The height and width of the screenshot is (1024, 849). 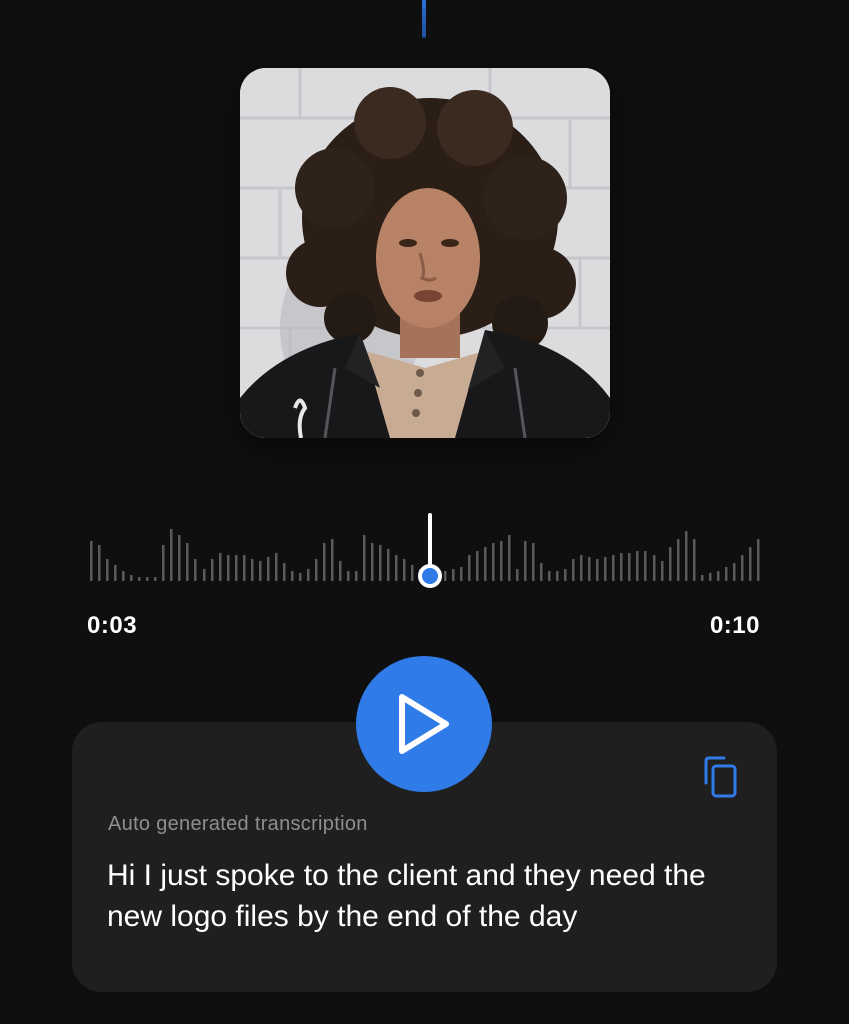 I want to click on total-duration: 0:10, so click(x=734, y=625).